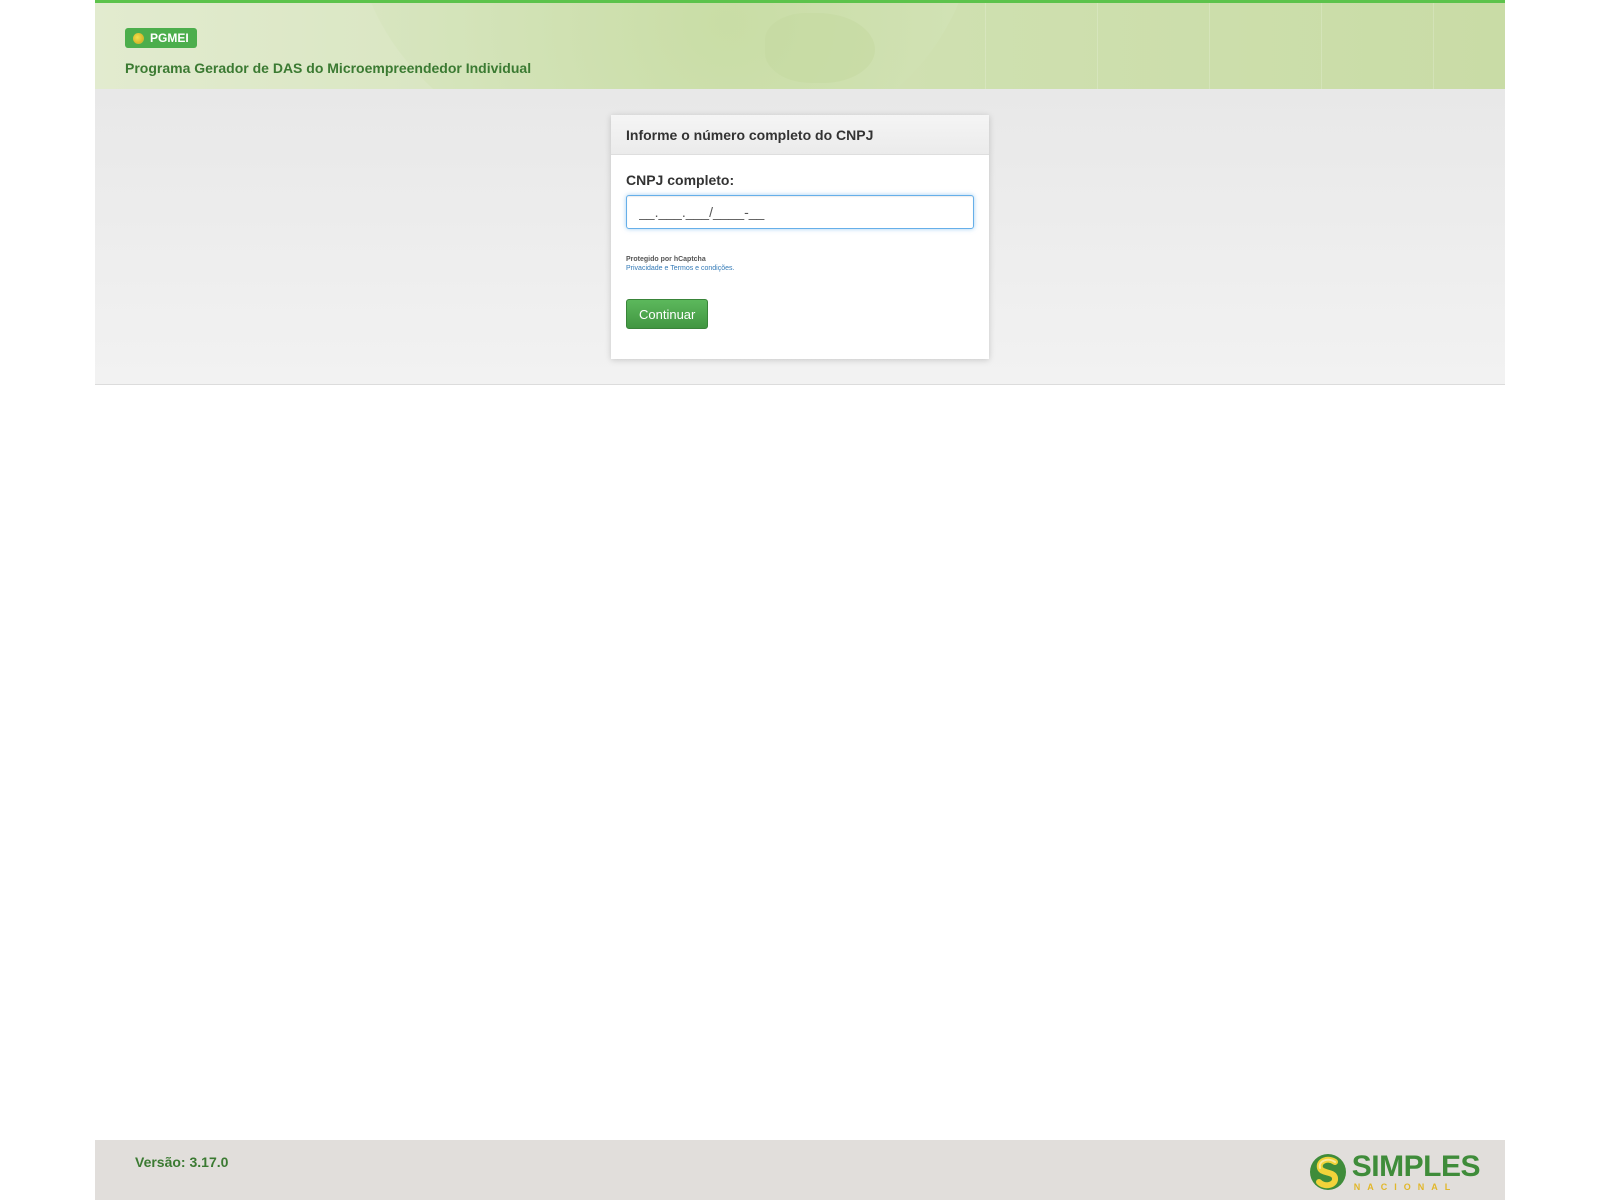  Describe the element at coordinates (1416, 1166) in the screenshot. I see `logo-main-text: SIMPLES` at that location.